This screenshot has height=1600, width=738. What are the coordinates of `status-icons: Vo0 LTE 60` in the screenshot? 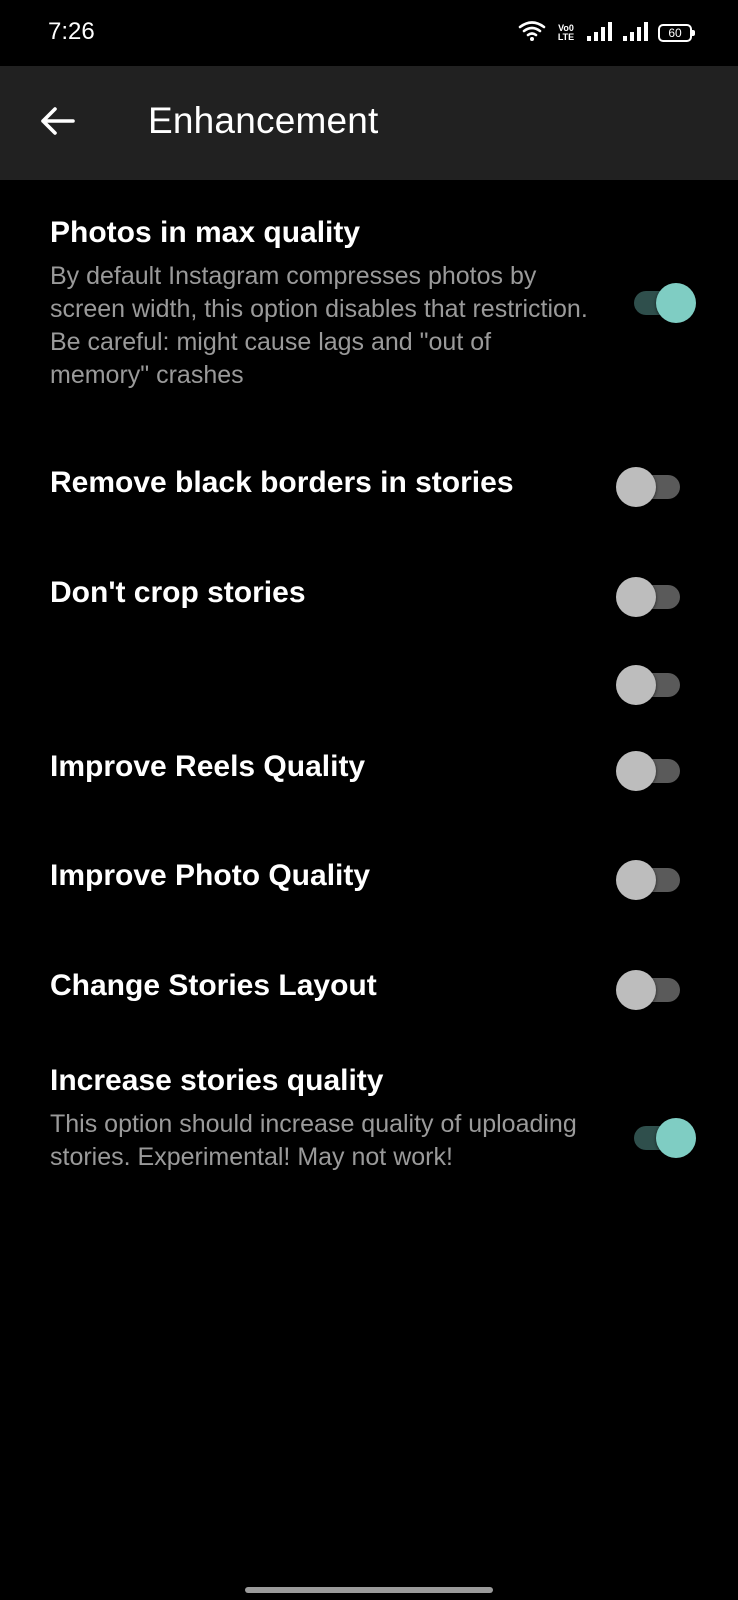 It's located at (606, 33).